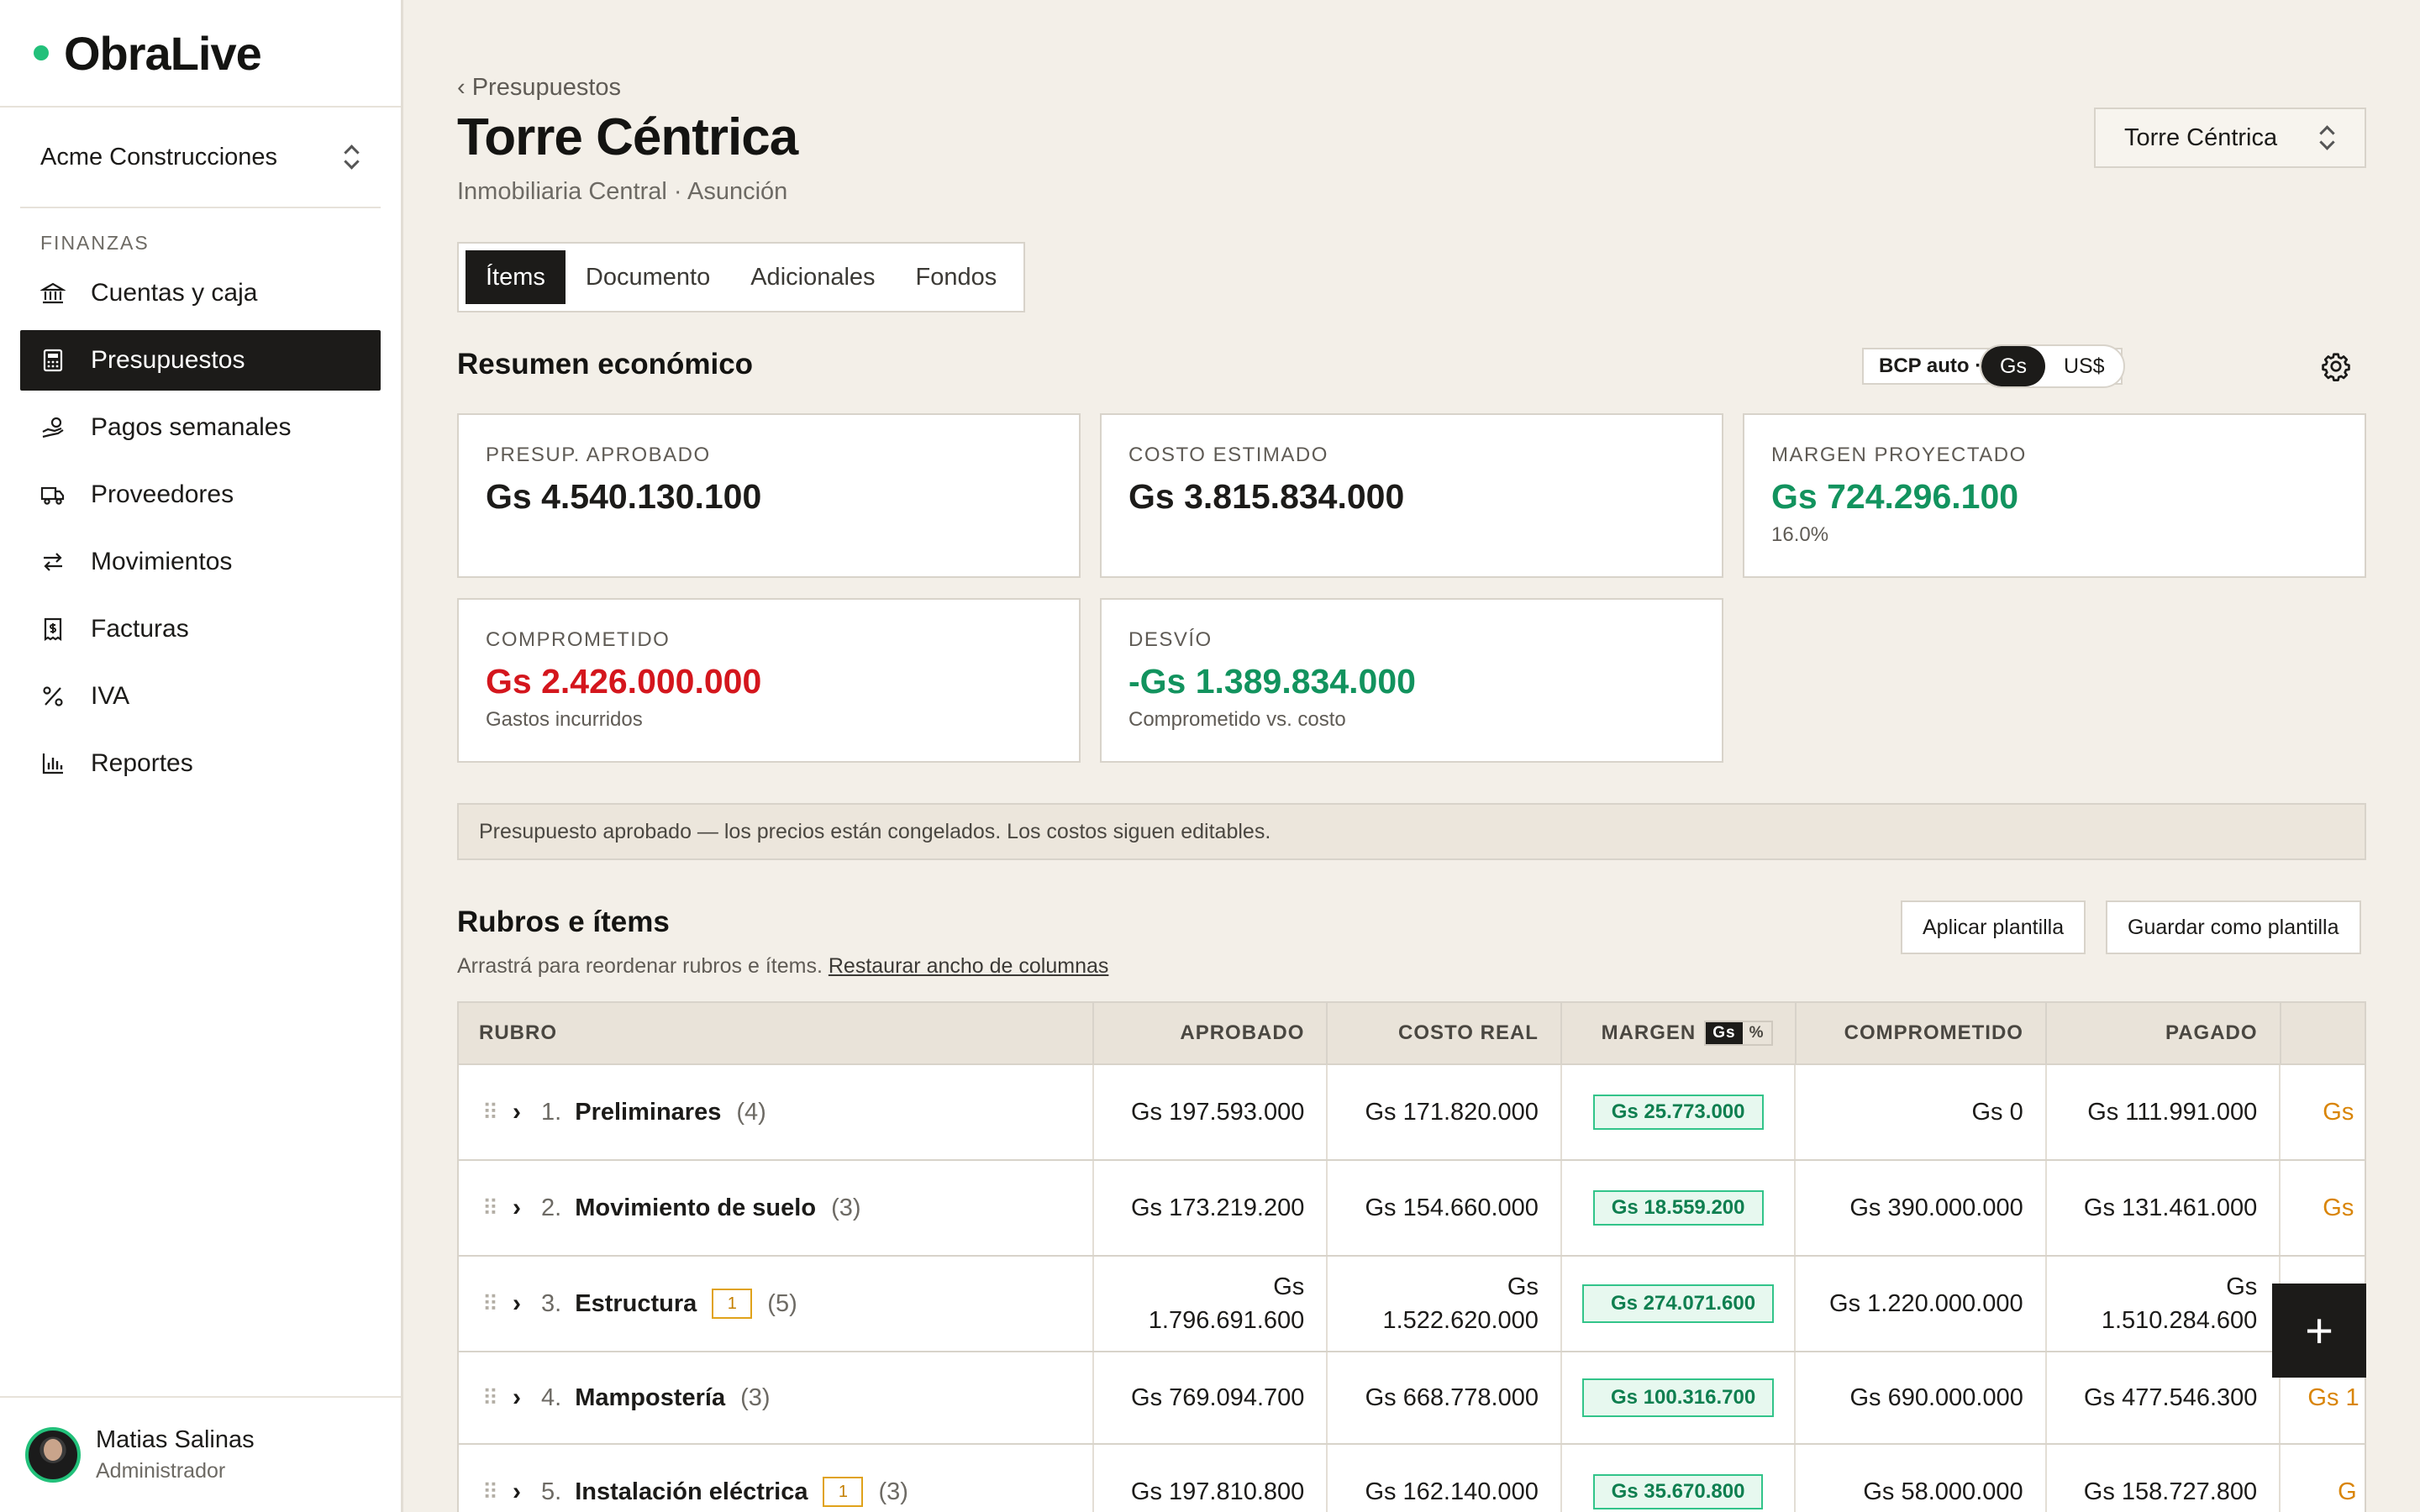 Image resolution: width=2420 pixels, height=1512 pixels. I want to click on page-title: Torre Céntrica, so click(628, 137).